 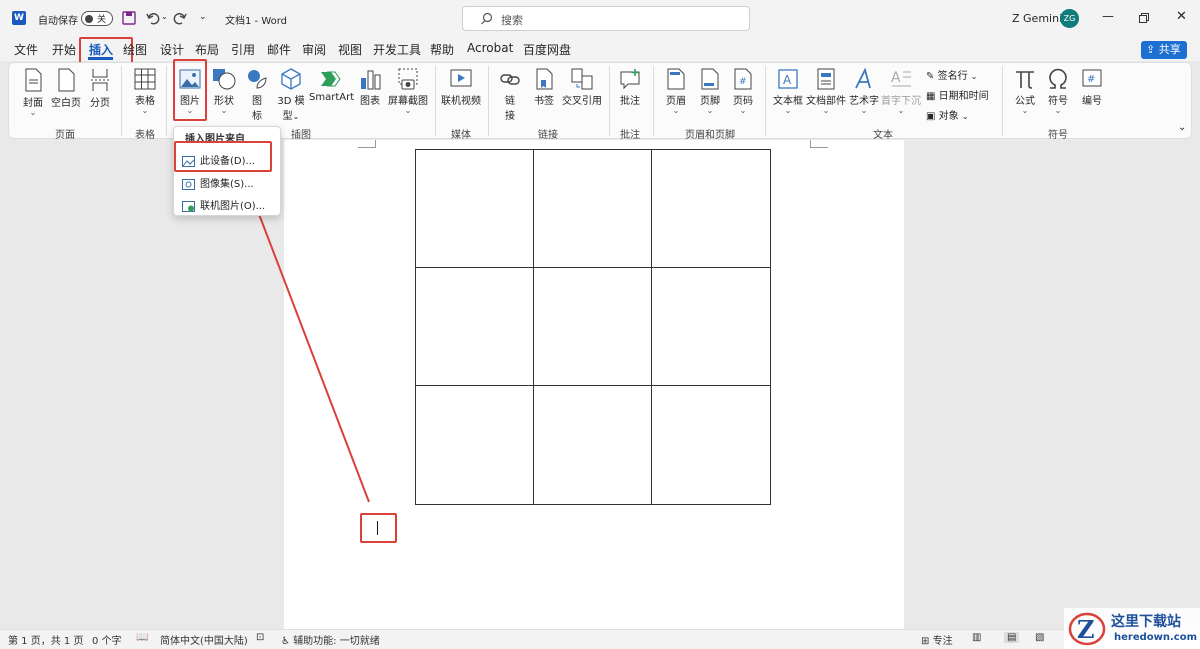 I want to click on read-mode-icon: ▥, so click(x=976, y=637).